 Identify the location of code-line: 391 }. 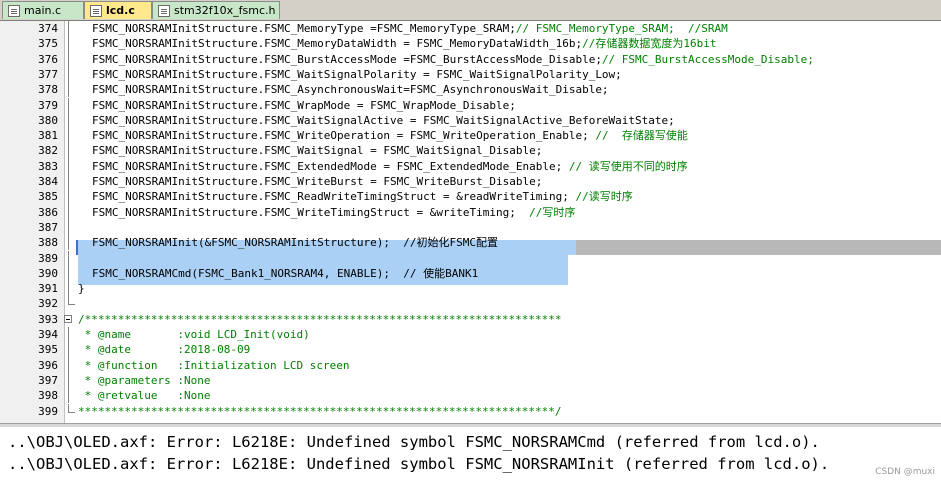
(470, 289).